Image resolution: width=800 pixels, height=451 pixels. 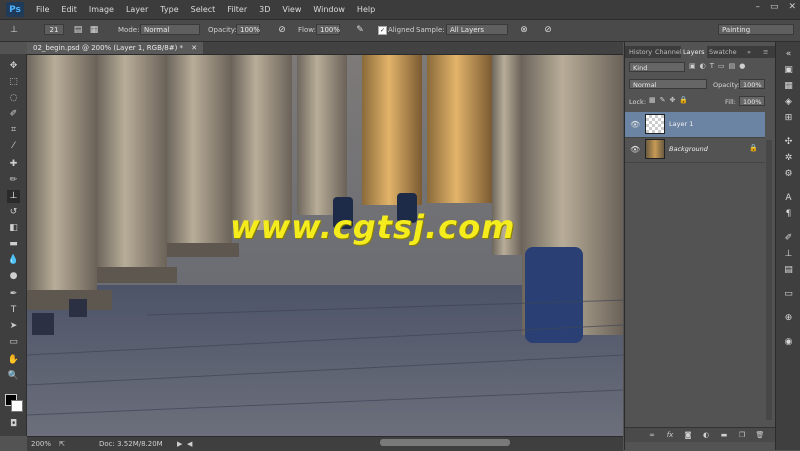 I want to click on menu-view: View, so click(x=291, y=9).